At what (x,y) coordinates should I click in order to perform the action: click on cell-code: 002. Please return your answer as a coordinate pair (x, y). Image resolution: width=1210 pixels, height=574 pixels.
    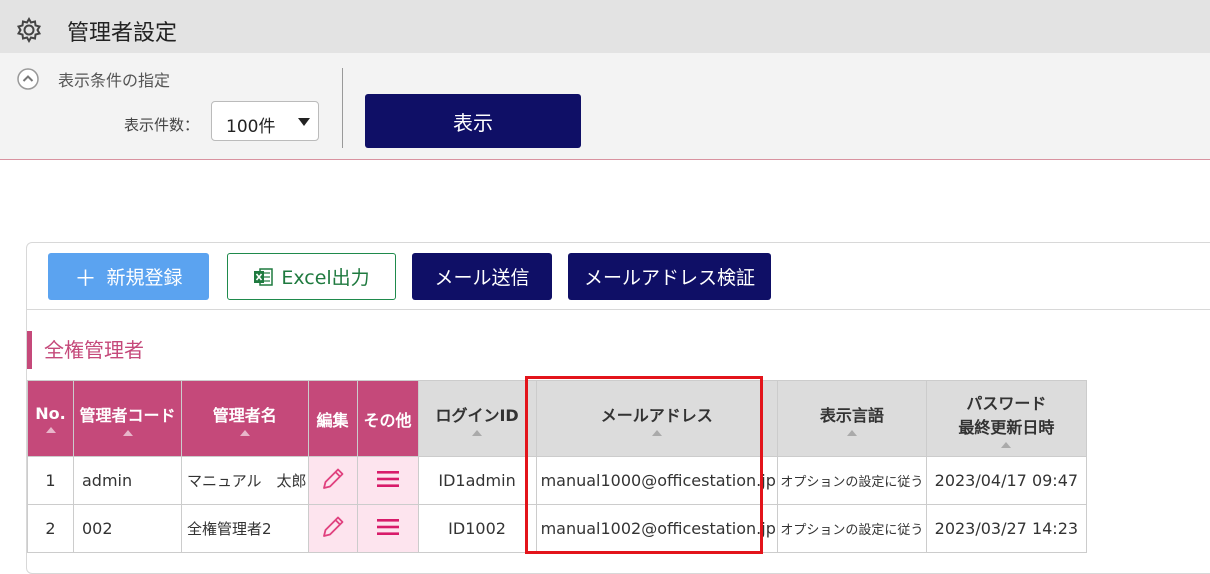
    Looking at the image, I should click on (127, 528).